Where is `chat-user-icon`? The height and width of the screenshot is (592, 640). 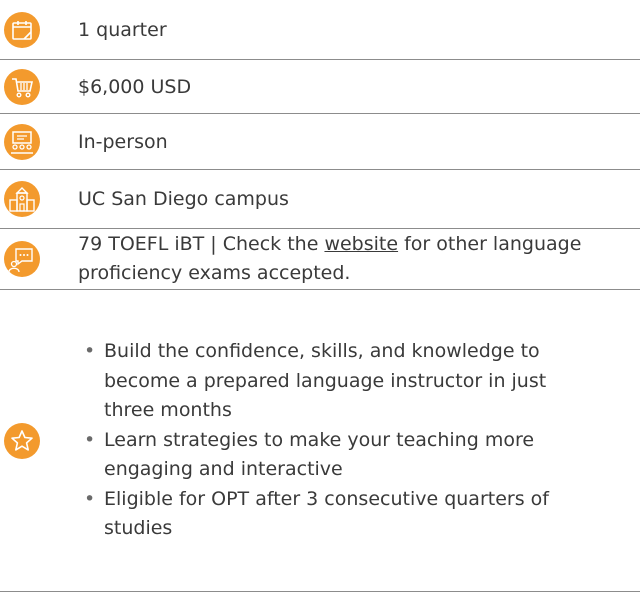
chat-user-icon is located at coordinates (22, 259).